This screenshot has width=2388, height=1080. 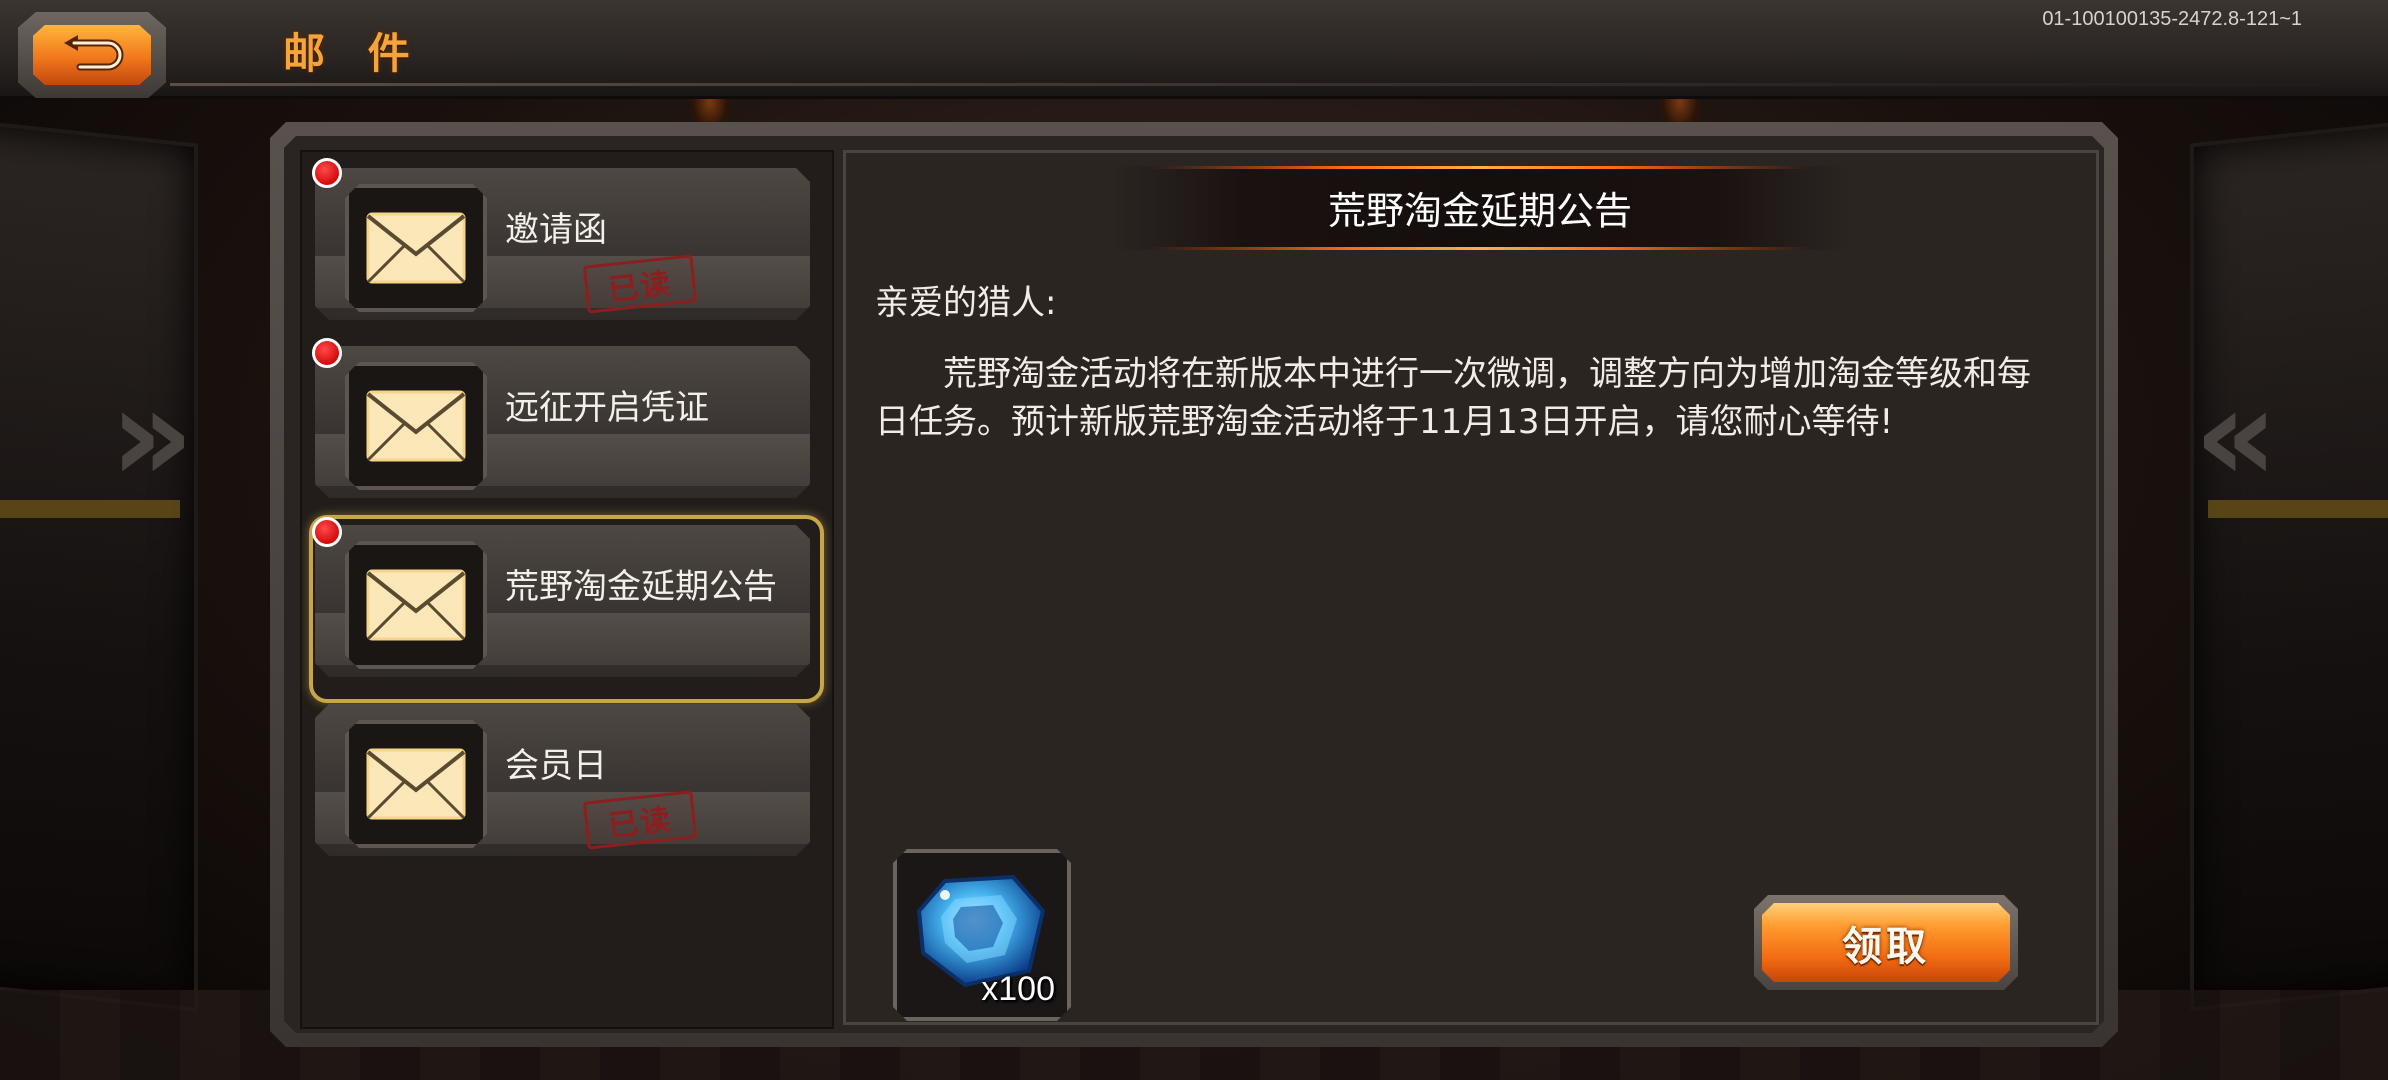 I want to click on mail-item-title: 远征开启凭证, so click(x=607, y=408).